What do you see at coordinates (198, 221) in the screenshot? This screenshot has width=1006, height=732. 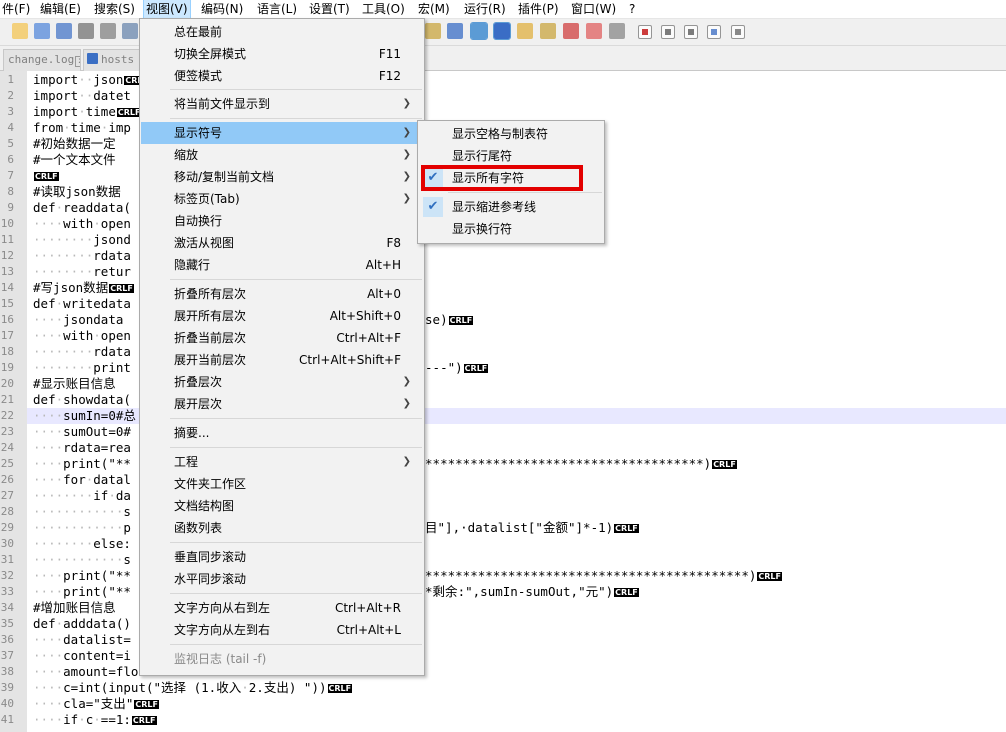 I see `menu-item-label: 自动换行` at bounding box center [198, 221].